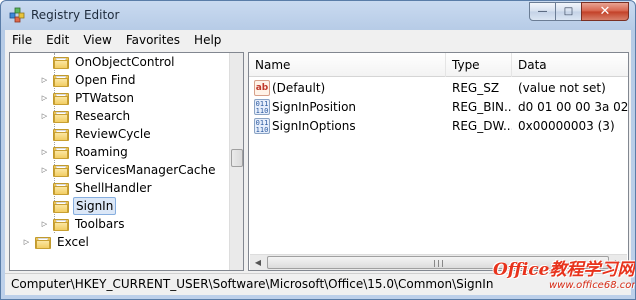 This screenshot has width=636, height=300. What do you see at coordinates (73, 242) in the screenshot?
I see `tree-item-label: Excel` at bounding box center [73, 242].